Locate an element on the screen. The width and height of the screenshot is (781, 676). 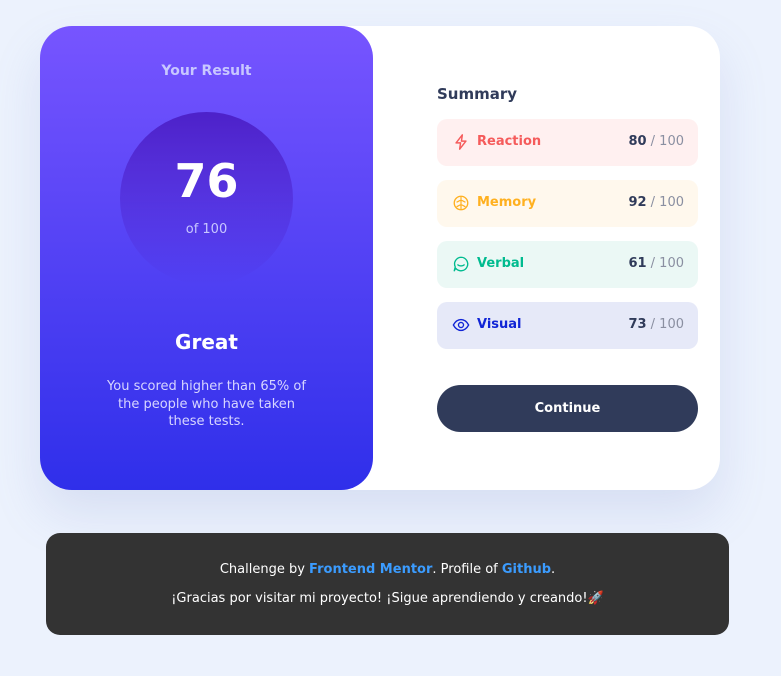
score-circle: 76 of 100 is located at coordinates (206, 198).